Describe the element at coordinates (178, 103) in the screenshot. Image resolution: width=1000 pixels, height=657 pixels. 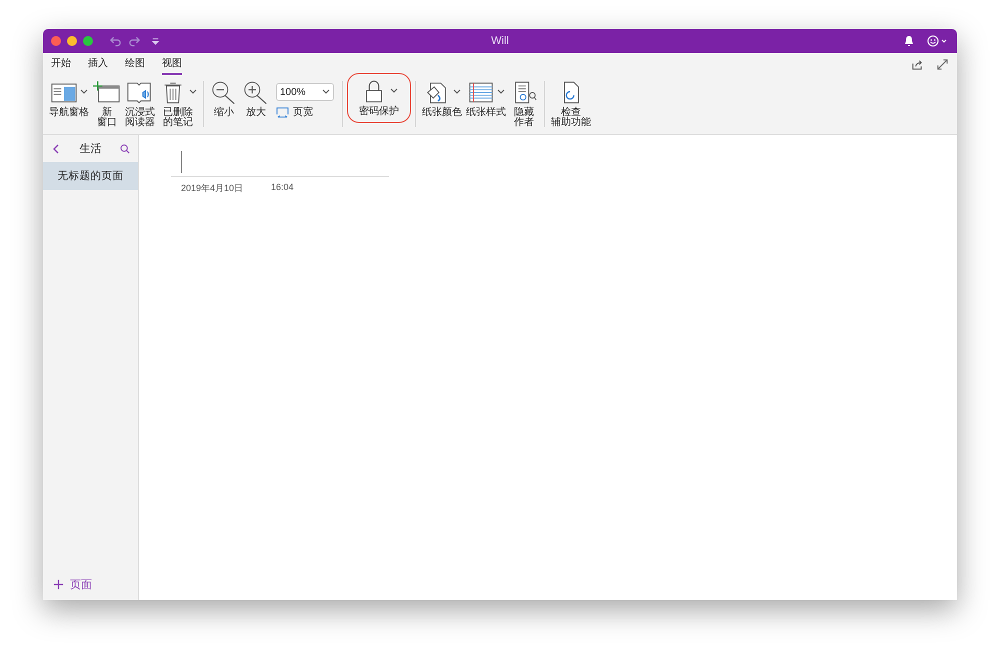
I see `deleted-notes-button: 已删除 的笔记` at that location.